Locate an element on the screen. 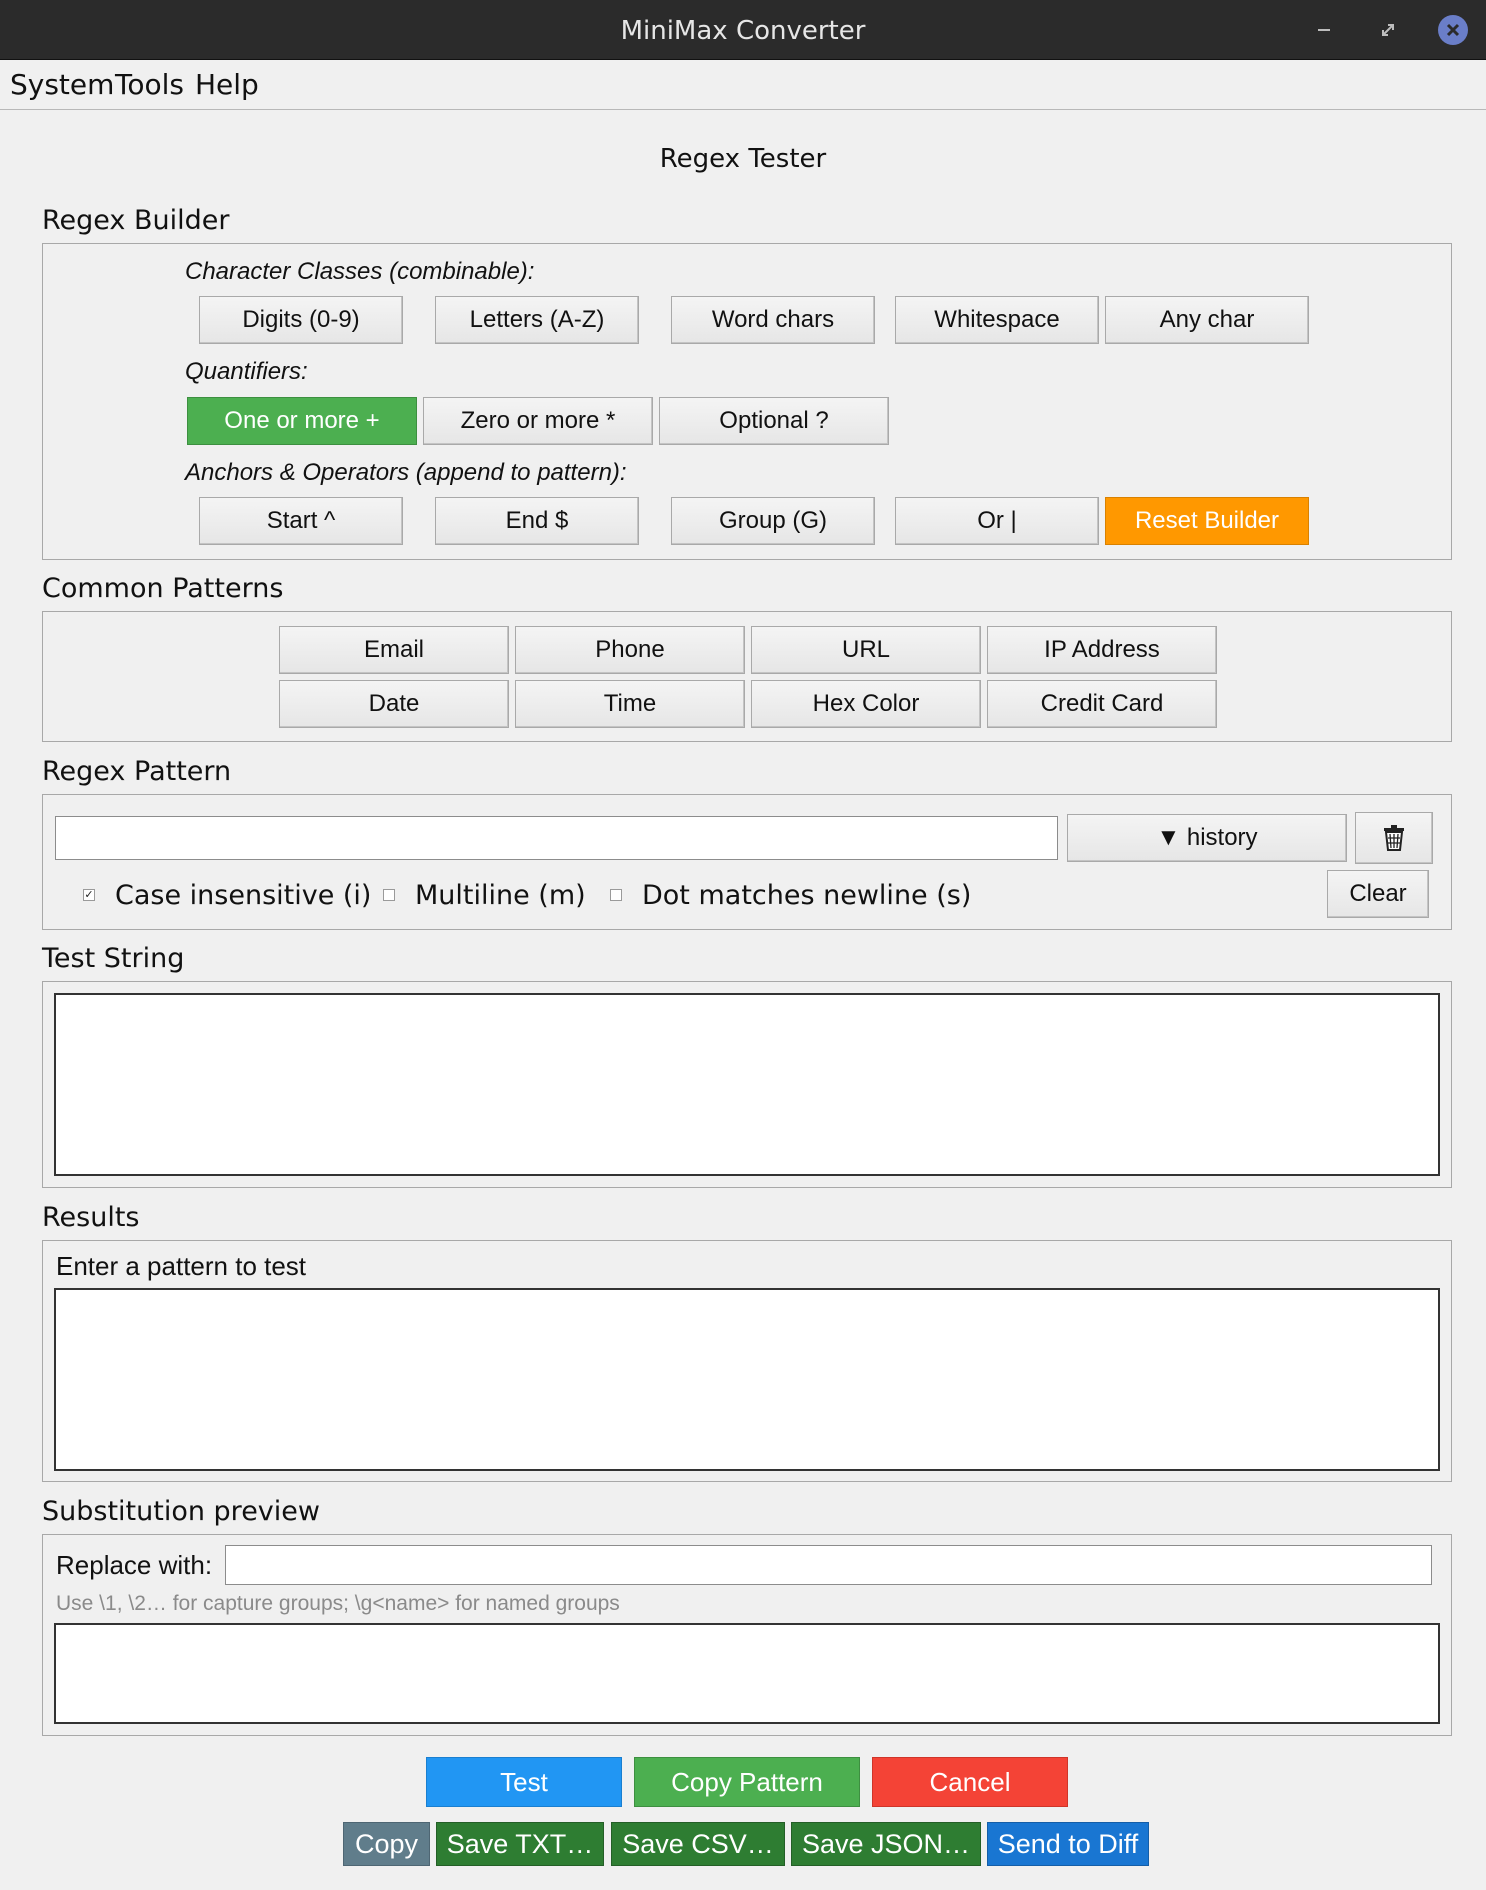 This screenshot has height=1890, width=1486. common-patterns-label: Common Patterns is located at coordinates (163, 588).